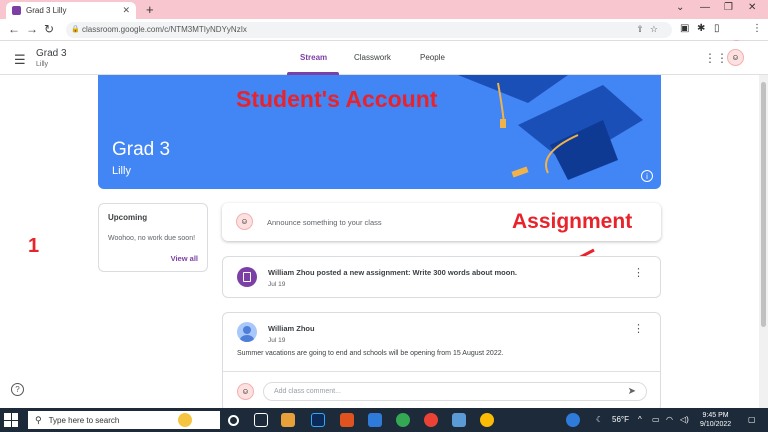 The image size is (768, 432). What do you see at coordinates (752, 7) in the screenshot?
I see `close-window-icon: ✕` at bounding box center [752, 7].